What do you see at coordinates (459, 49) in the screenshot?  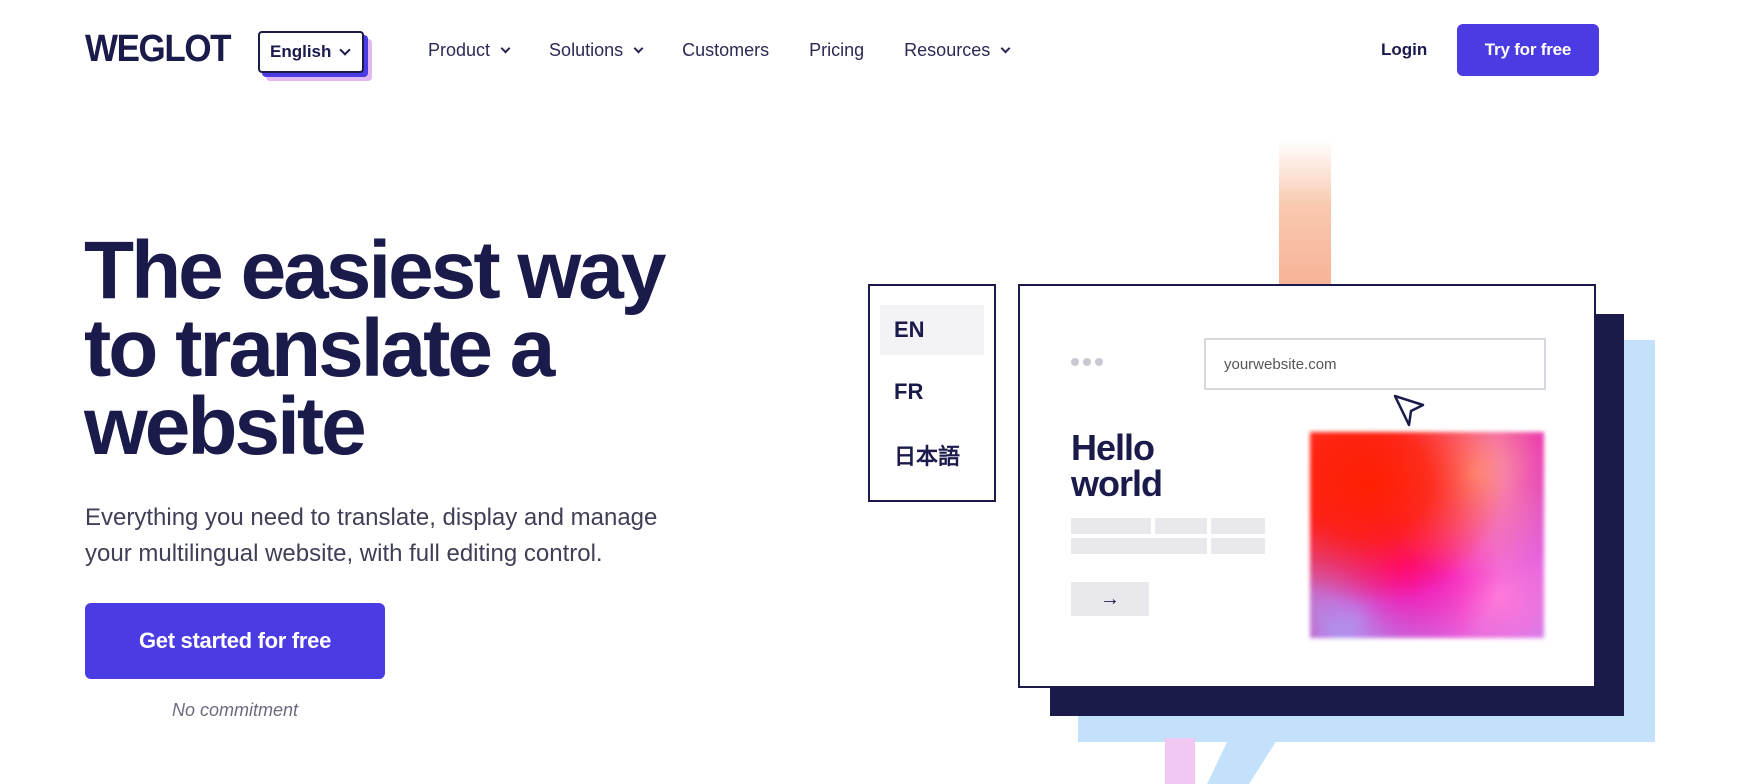 I see `nav-item-label: Product` at bounding box center [459, 49].